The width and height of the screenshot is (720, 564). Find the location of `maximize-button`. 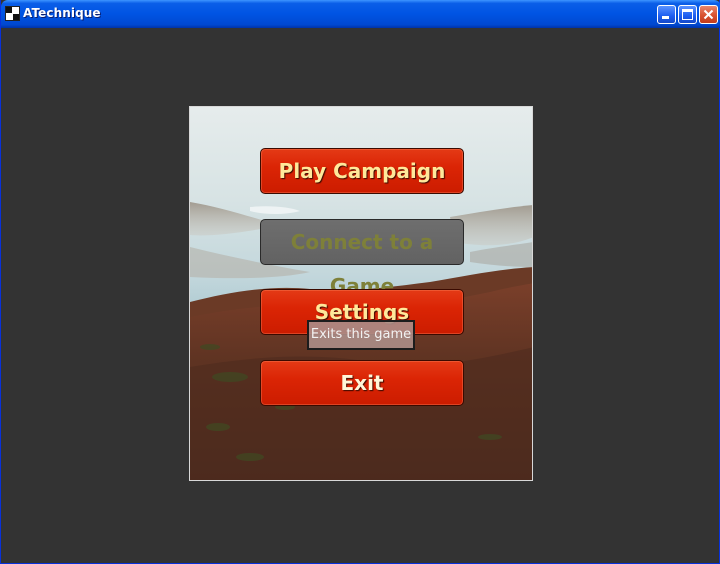

maximize-button is located at coordinates (687, 14).